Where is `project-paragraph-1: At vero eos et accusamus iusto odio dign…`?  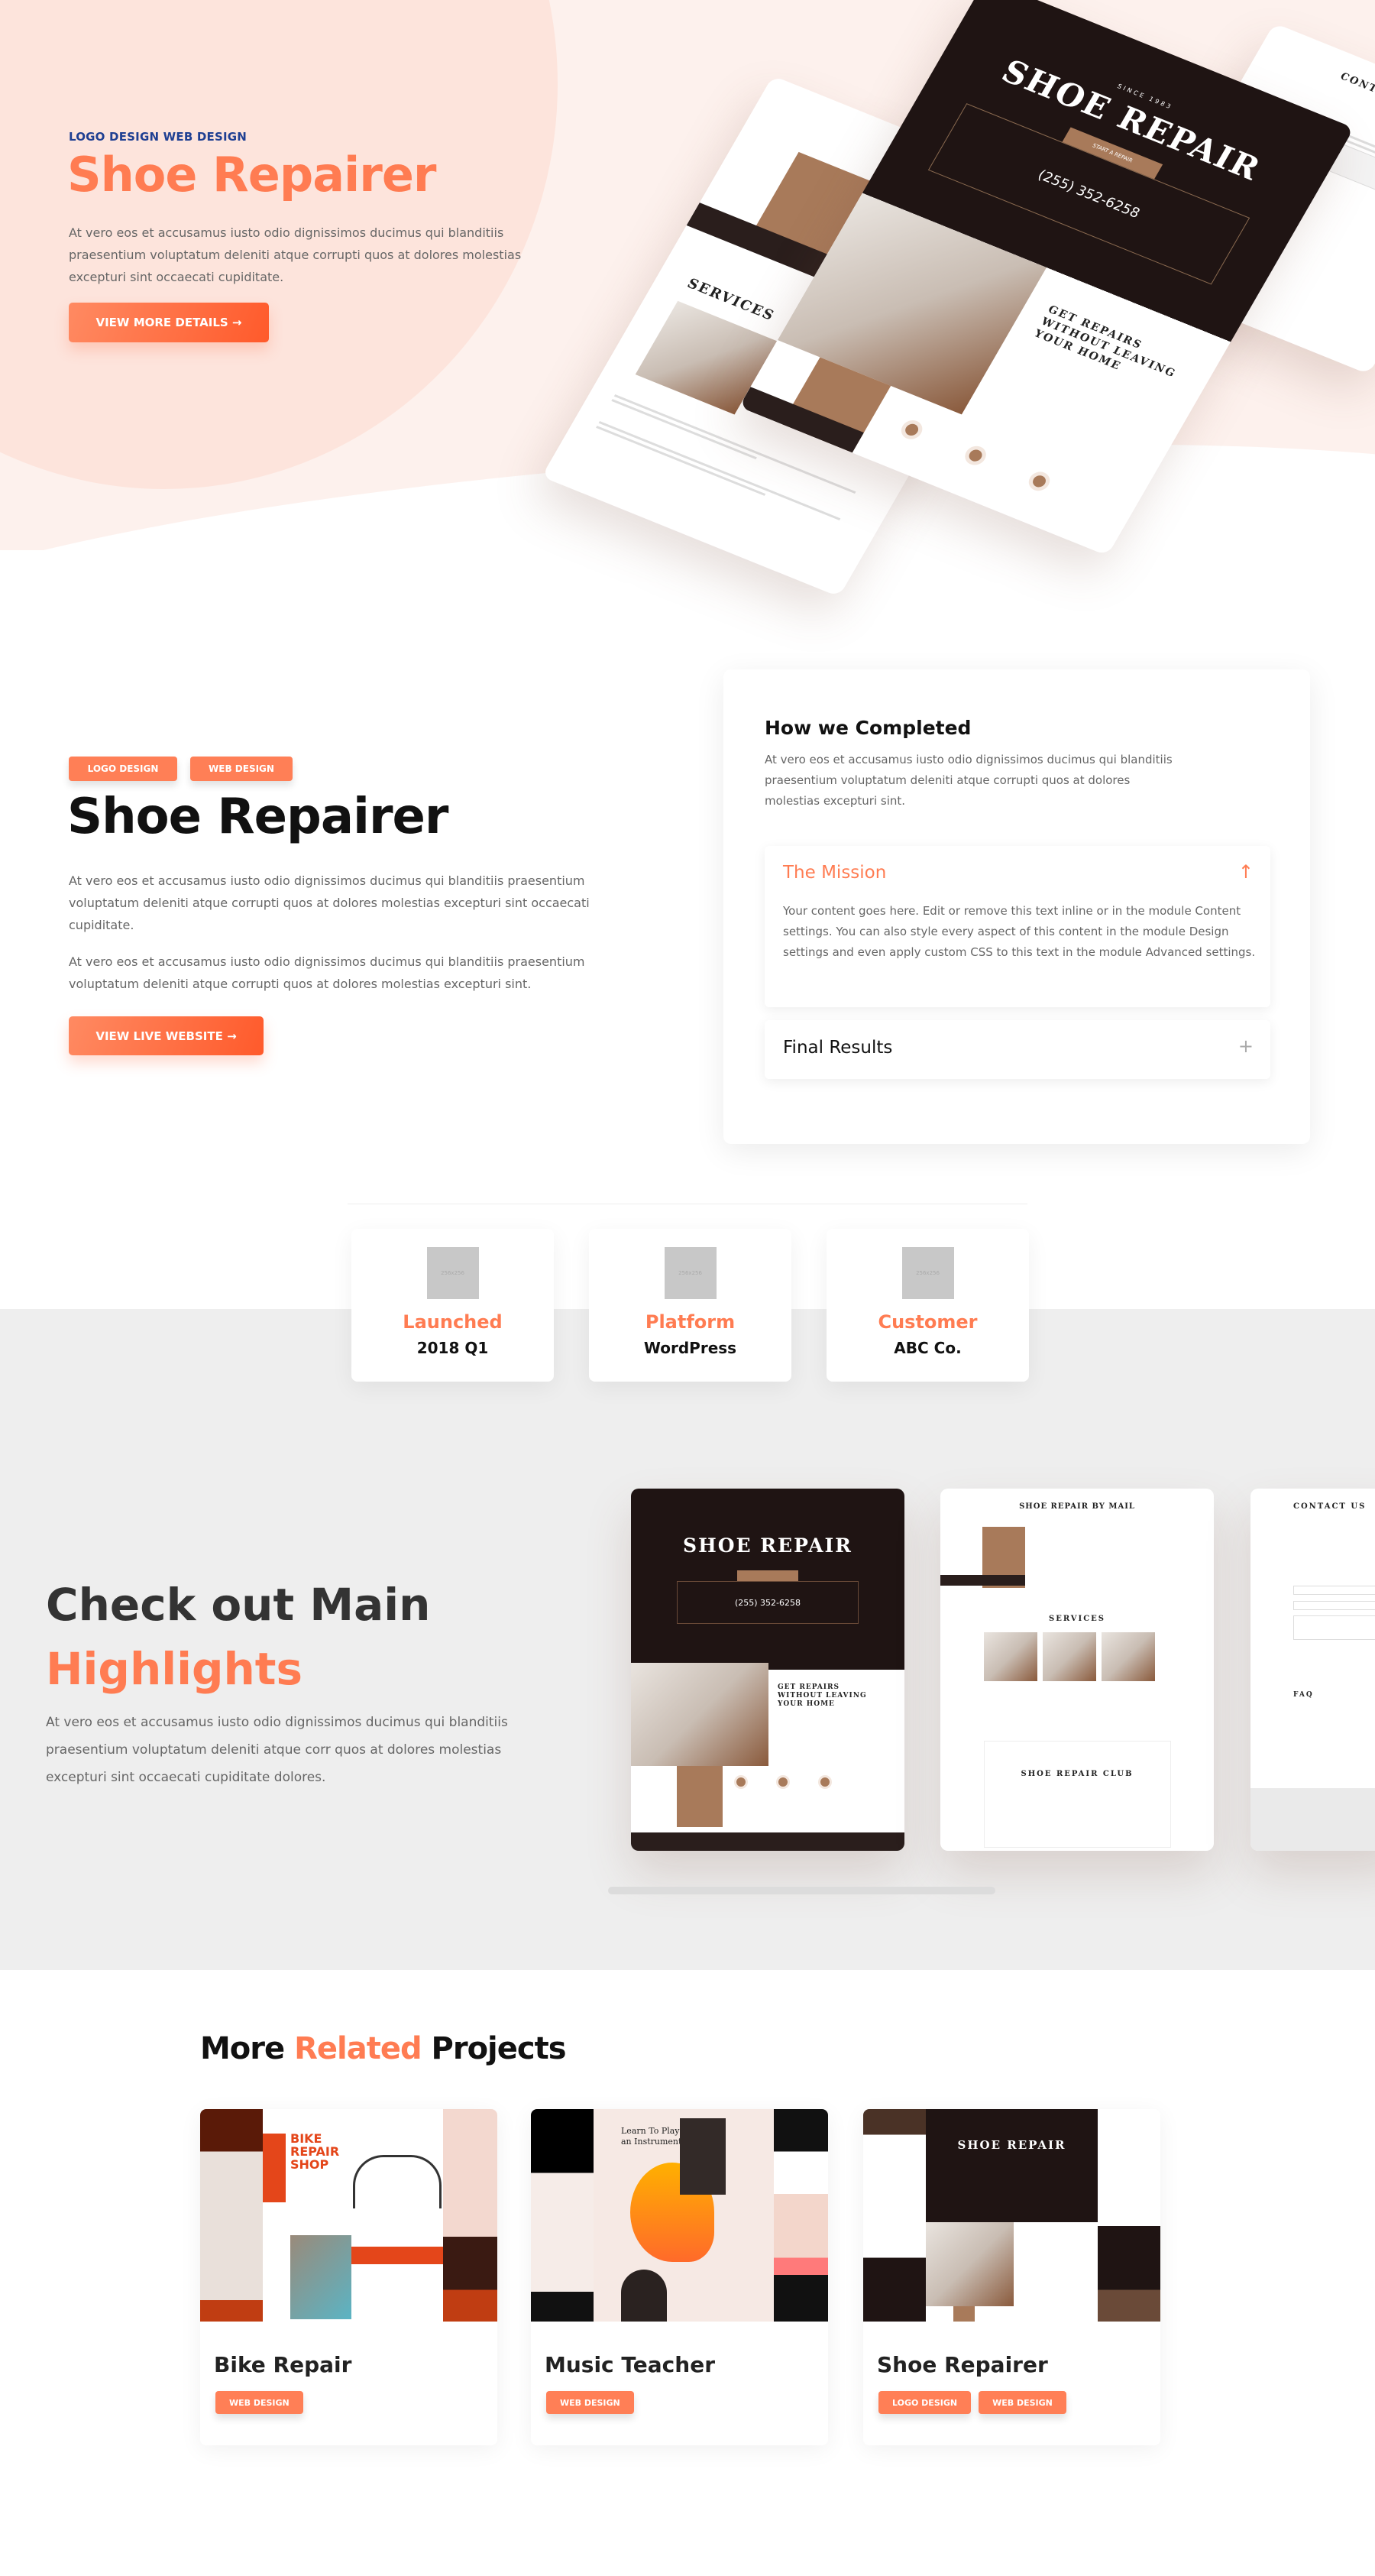 project-paragraph-1: At vero eos et accusamus iusto odio dign… is located at coordinates (329, 902).